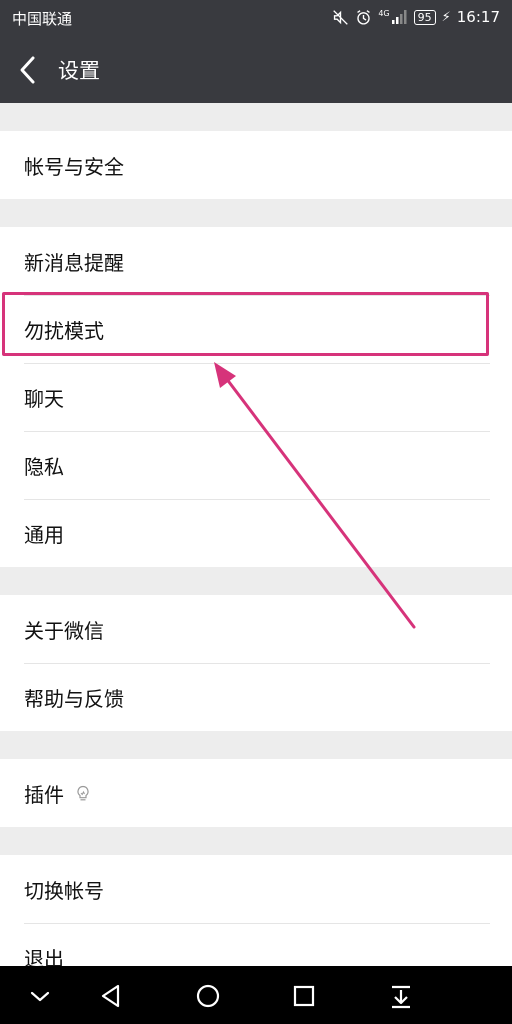 This screenshot has width=512, height=1024. What do you see at coordinates (256, 533) in the screenshot?
I see `settings-item-general: 通用` at bounding box center [256, 533].